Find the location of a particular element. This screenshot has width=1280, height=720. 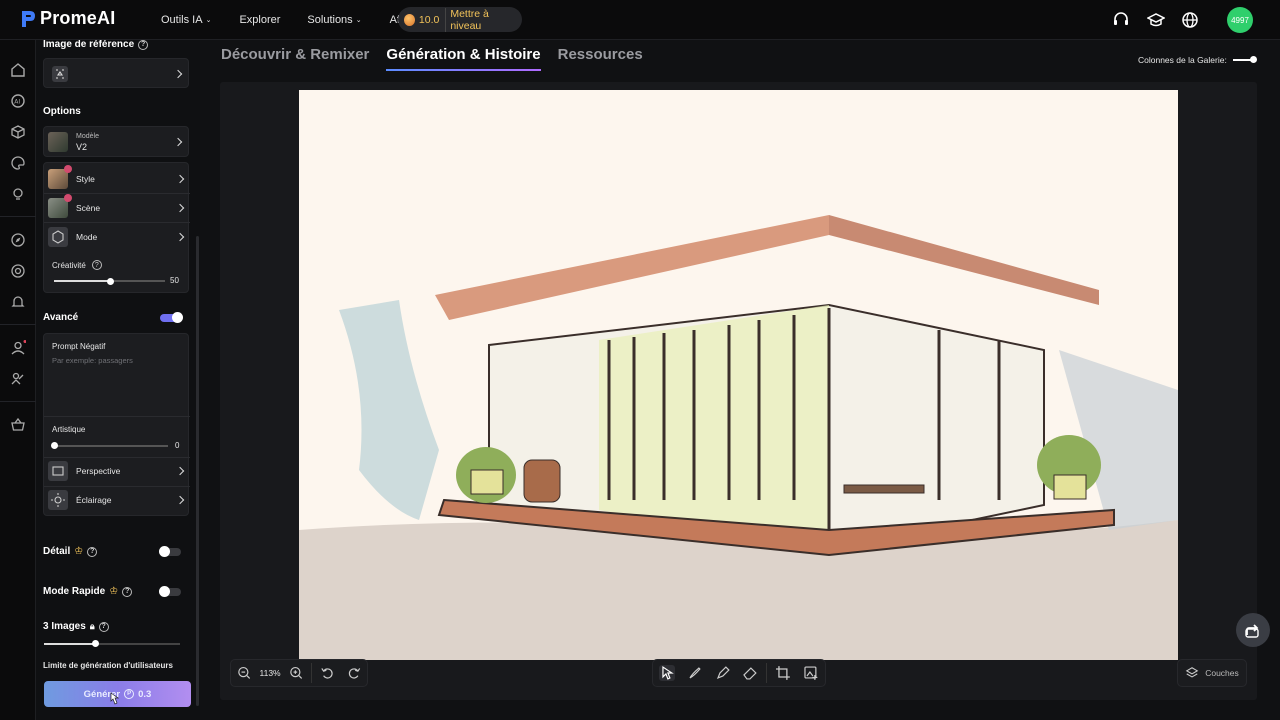

layers-label: Couches is located at coordinates (1222, 673).